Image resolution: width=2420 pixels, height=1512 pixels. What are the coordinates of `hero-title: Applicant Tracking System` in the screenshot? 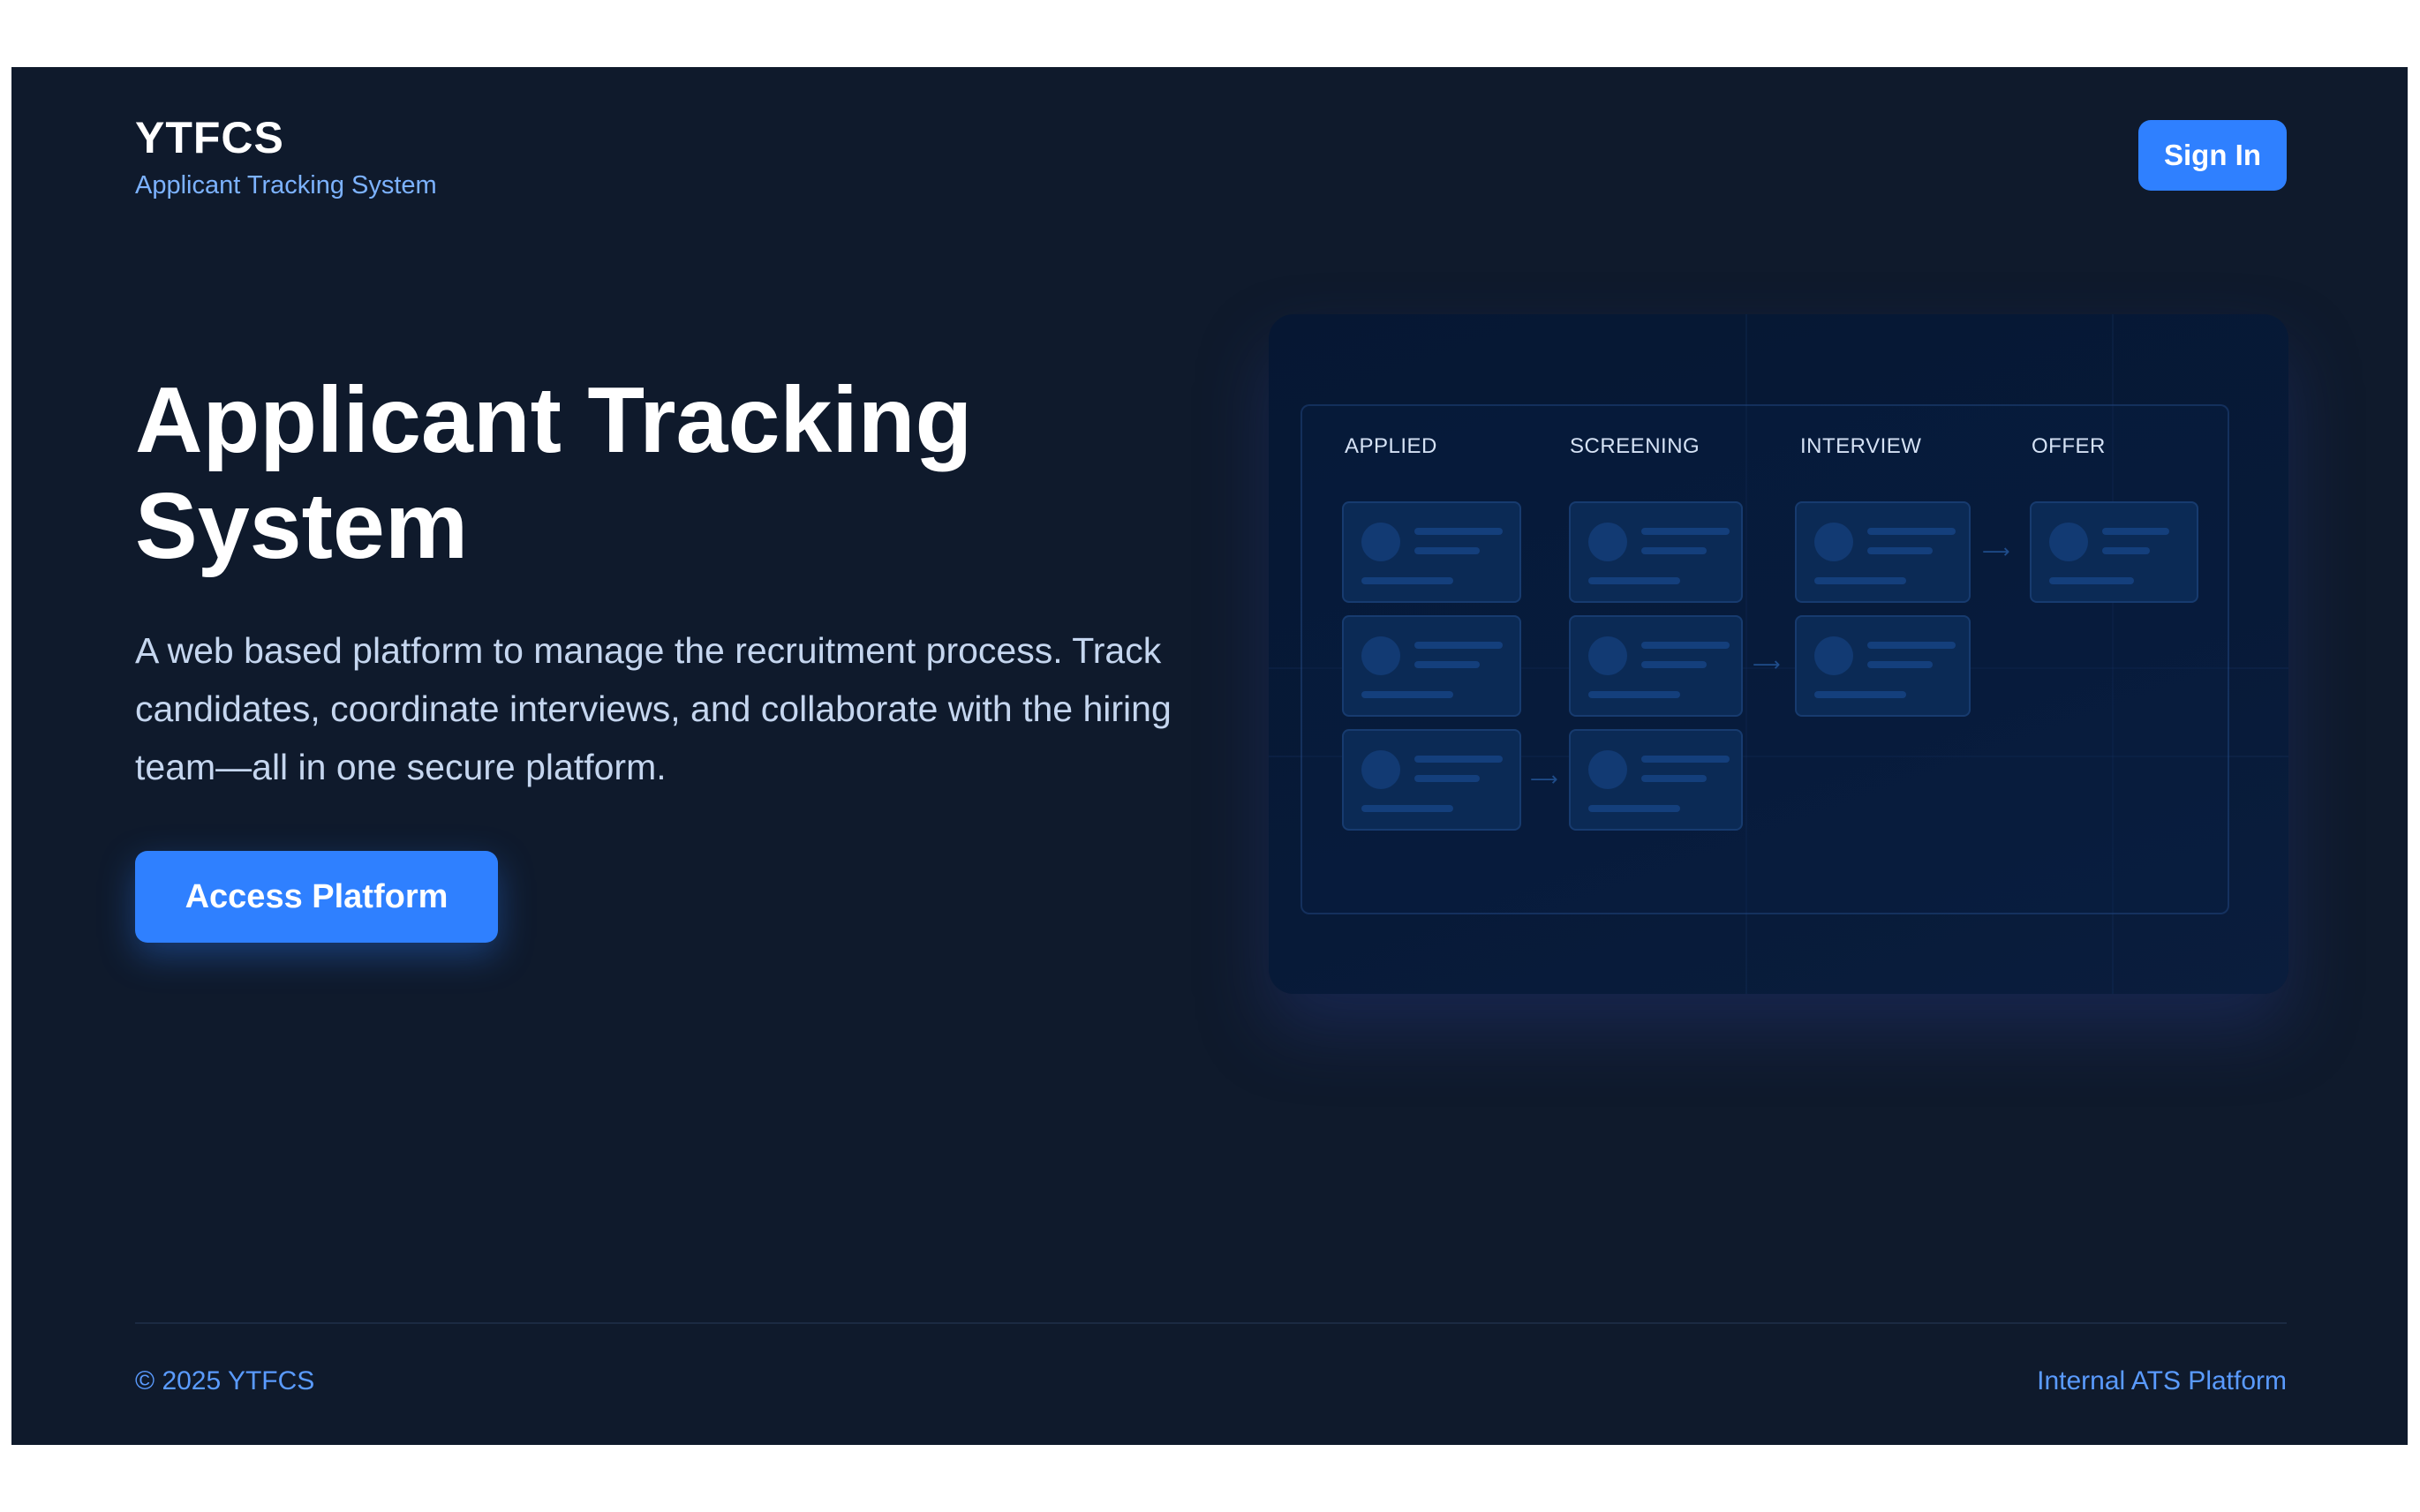 It's located at (554, 473).